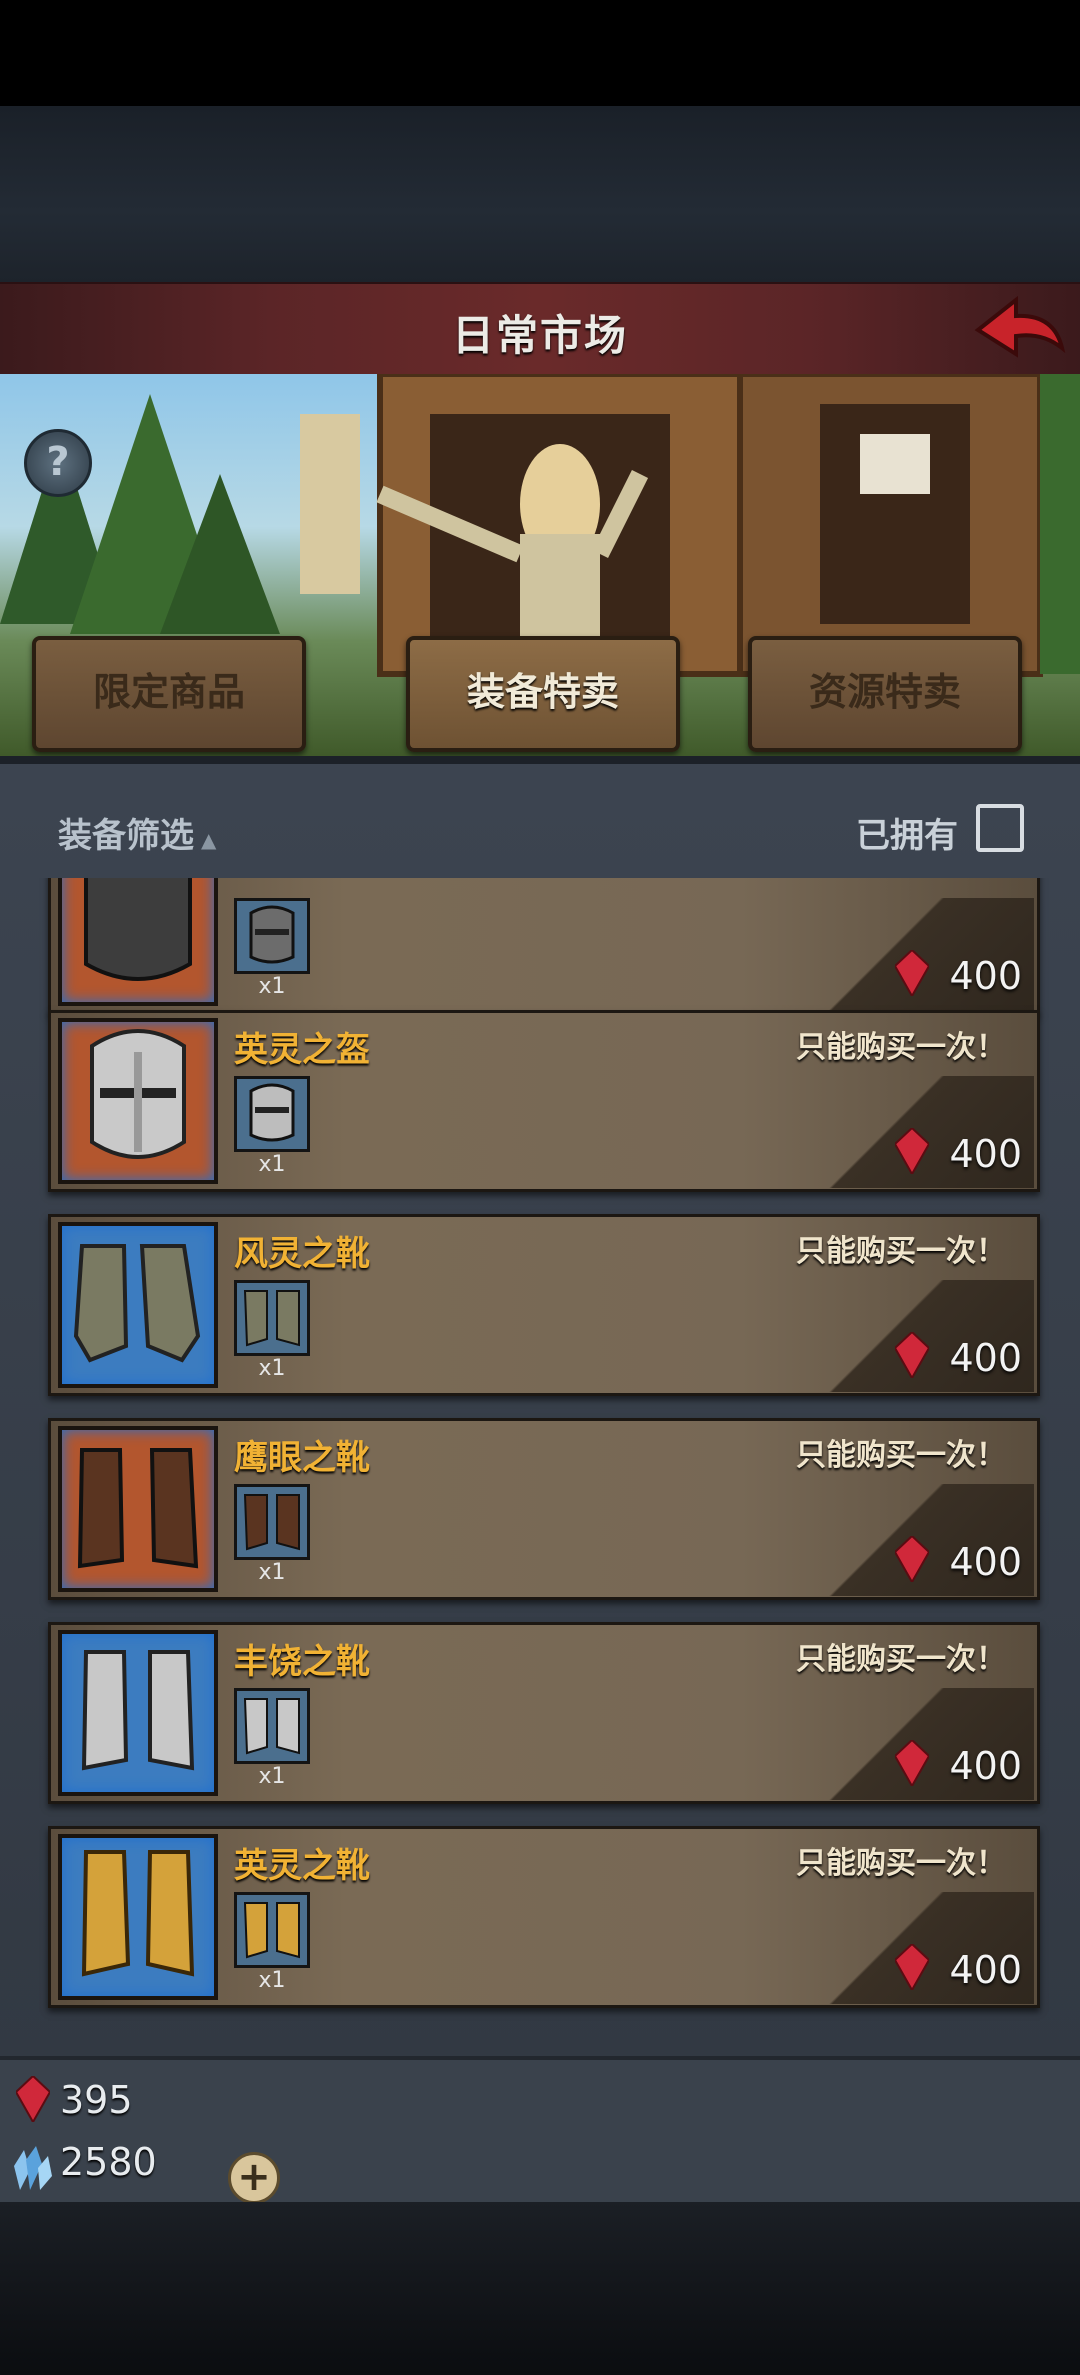  Describe the element at coordinates (540, 2131) in the screenshot. I see `currency-footer: 395 2580 +` at that location.